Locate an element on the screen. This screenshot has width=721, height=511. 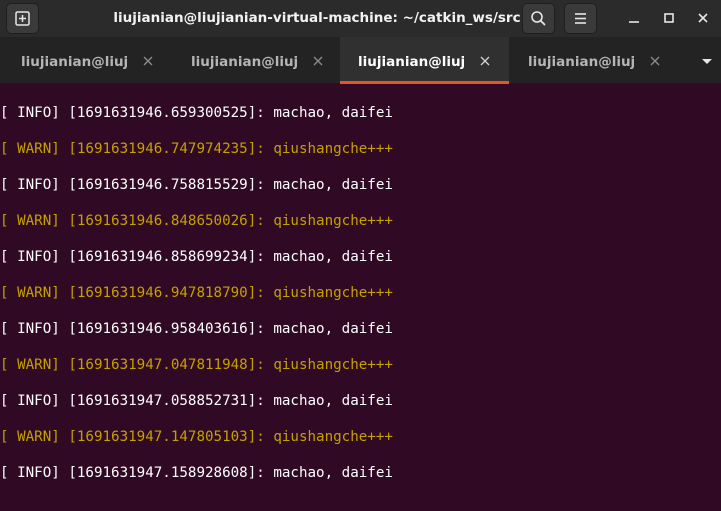
tab-list-dropdown is located at coordinates (707, 61).